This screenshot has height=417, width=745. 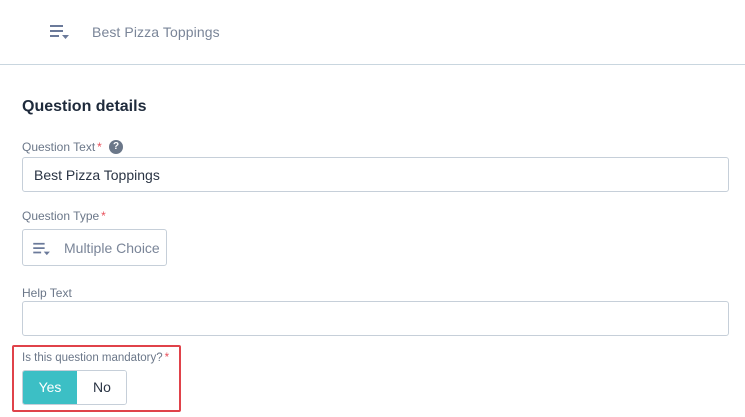 I want to click on question-type-label-text: Question Type, so click(x=61, y=216).